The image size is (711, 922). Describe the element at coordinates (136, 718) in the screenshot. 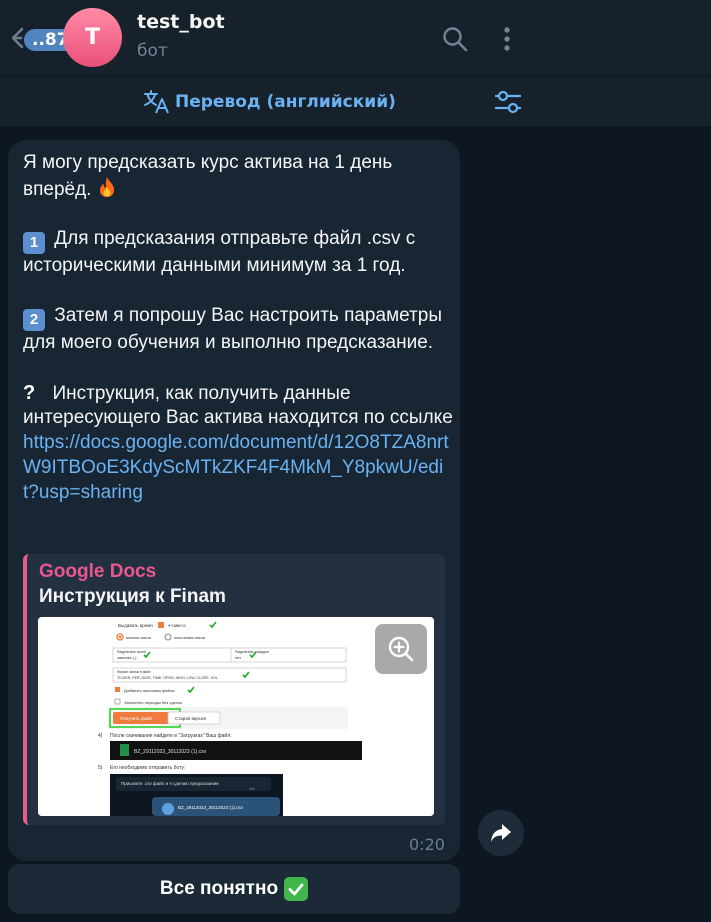

I see `doc-btn-get-file: Получить файл` at that location.